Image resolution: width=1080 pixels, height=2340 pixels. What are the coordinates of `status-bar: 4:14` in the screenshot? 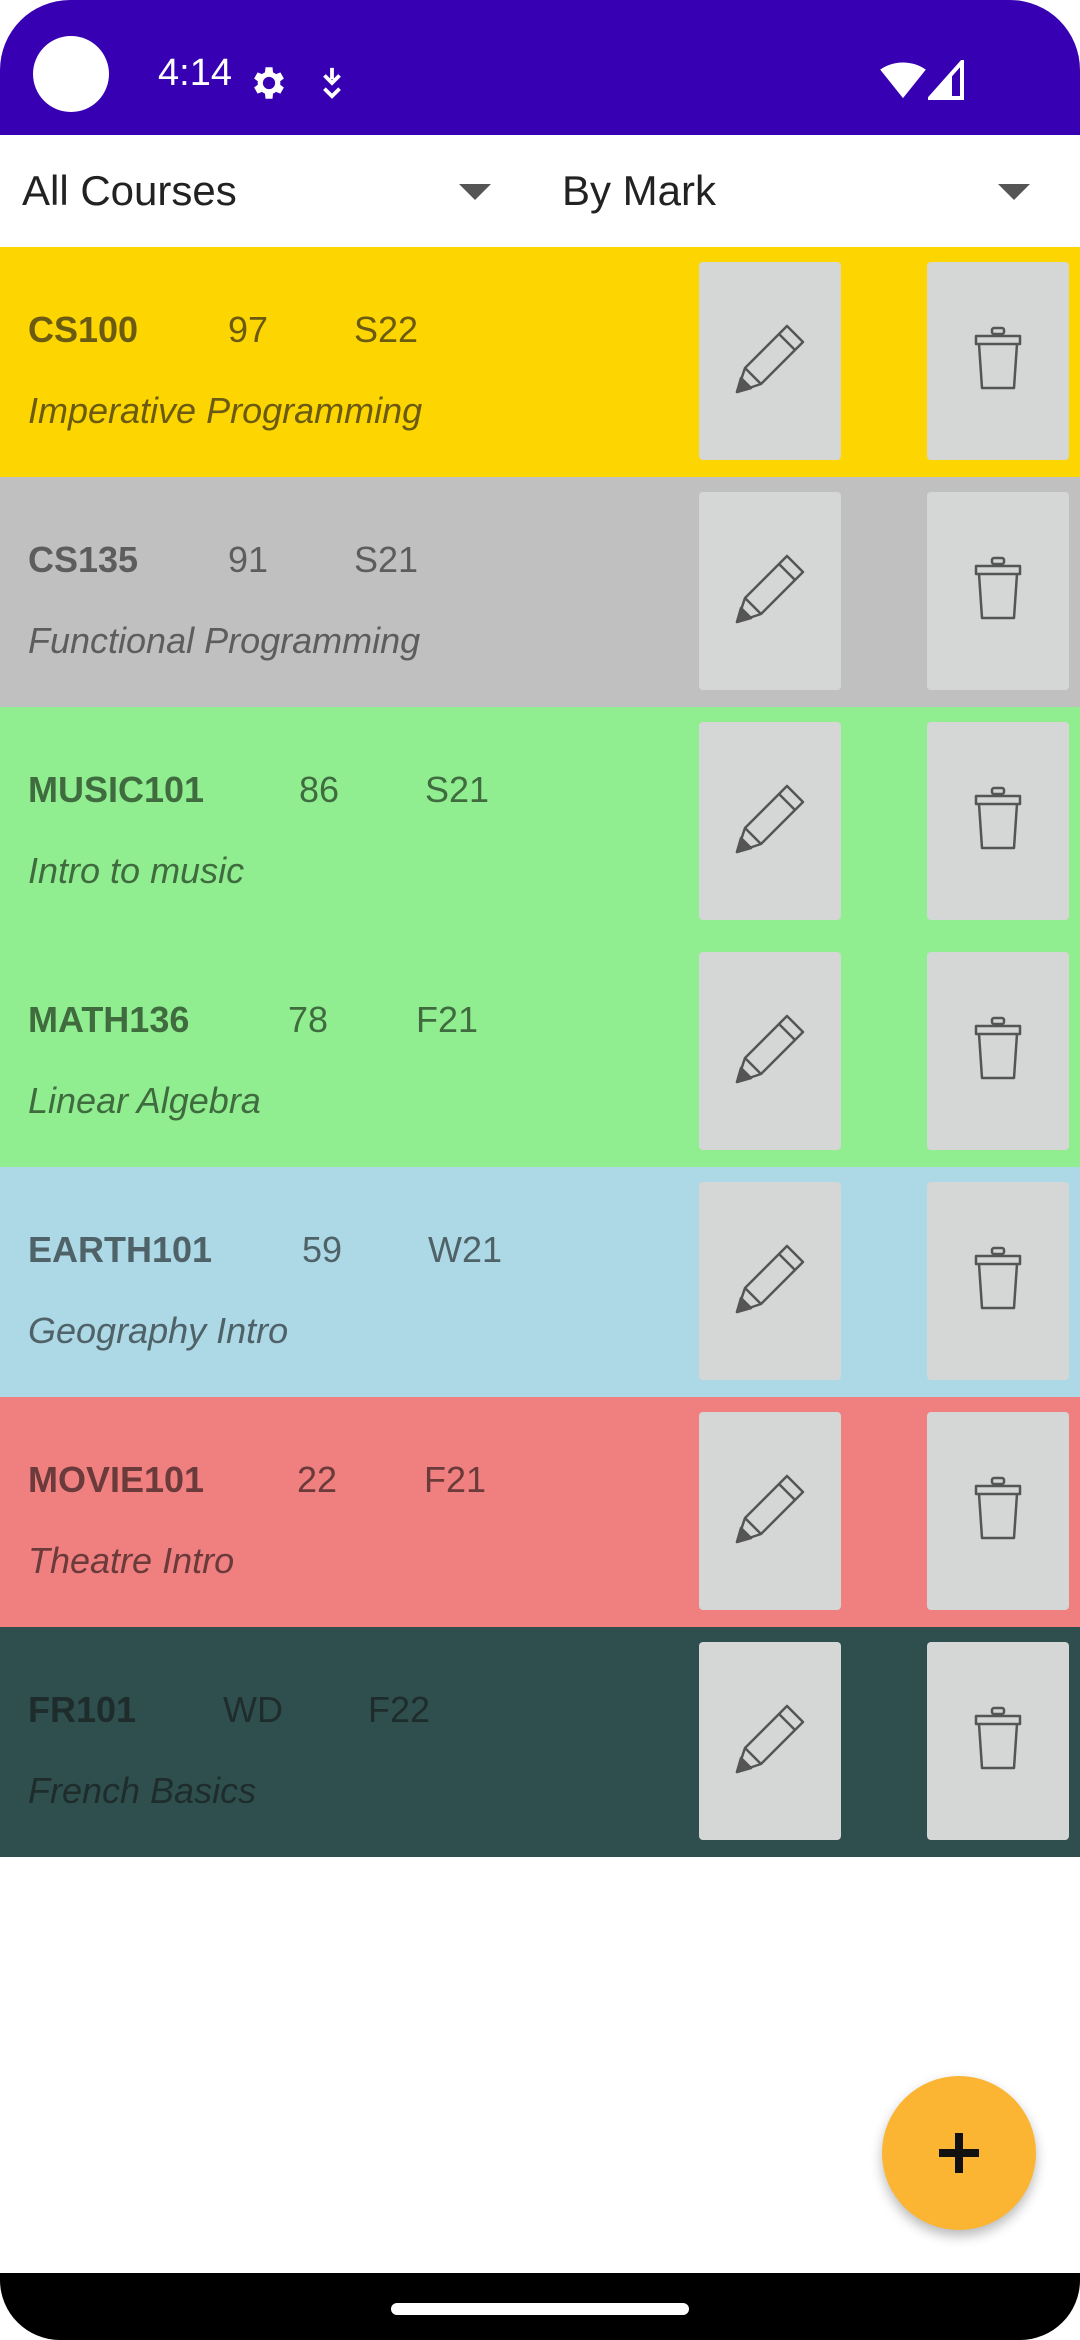 It's located at (540, 67).